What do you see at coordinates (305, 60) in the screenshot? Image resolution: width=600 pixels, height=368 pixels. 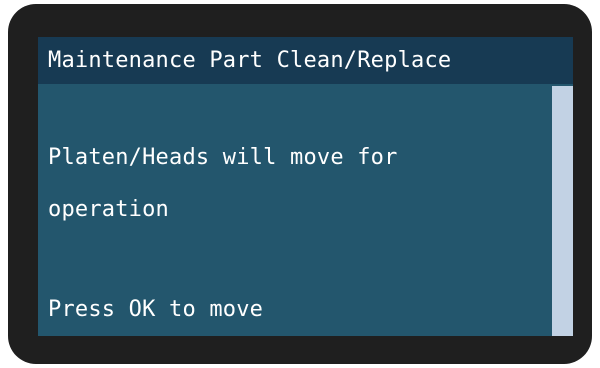 I see `screen-title: Maintenance Part Clean/Replace` at bounding box center [305, 60].